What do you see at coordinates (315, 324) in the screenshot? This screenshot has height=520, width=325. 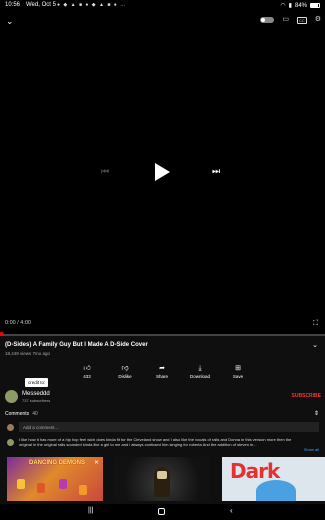 I see `fullscreen-icon: ⛶` at bounding box center [315, 324].